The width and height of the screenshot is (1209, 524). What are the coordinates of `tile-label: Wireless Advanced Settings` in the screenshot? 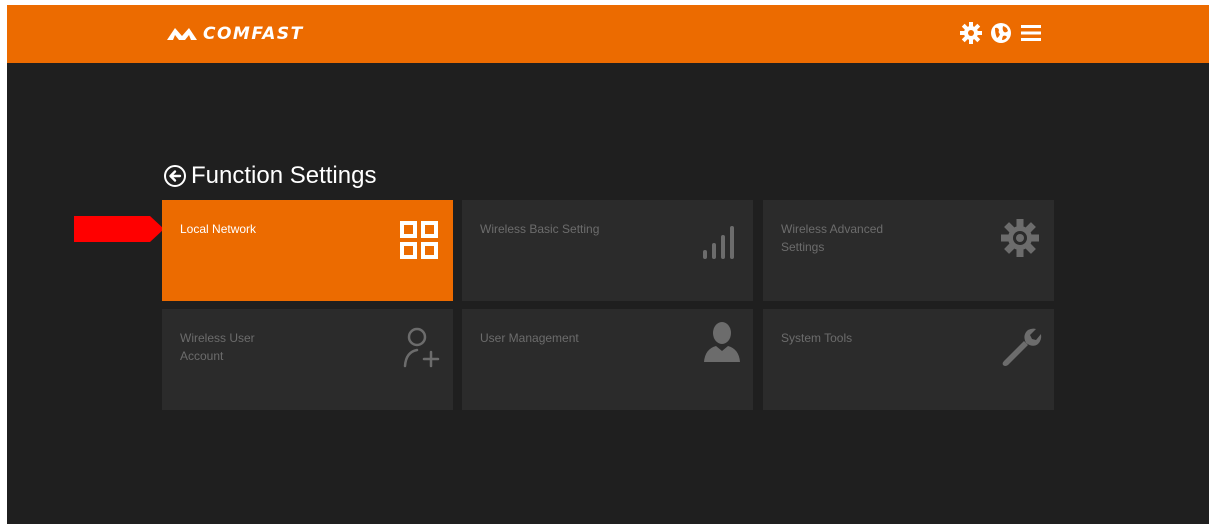 It's located at (832, 238).